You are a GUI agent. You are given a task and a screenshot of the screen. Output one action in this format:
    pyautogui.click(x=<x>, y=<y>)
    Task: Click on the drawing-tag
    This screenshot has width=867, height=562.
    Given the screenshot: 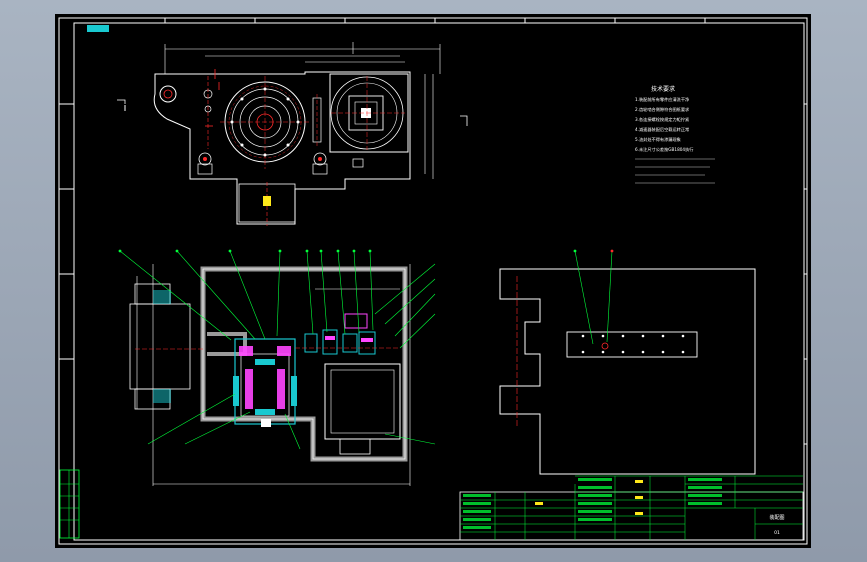 What is the action you would take?
    pyautogui.click(x=98, y=28)
    